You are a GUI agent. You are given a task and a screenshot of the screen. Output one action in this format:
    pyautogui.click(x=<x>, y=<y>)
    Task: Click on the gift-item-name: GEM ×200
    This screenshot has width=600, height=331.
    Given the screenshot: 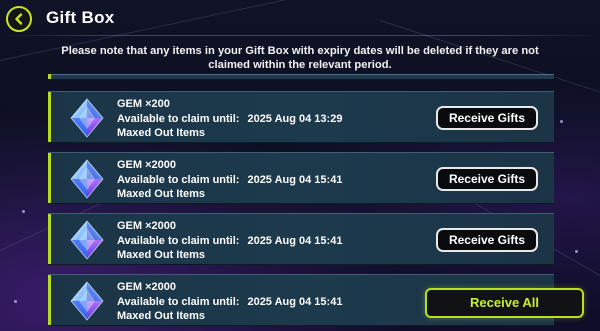 What is the action you would take?
    pyautogui.click(x=143, y=104)
    